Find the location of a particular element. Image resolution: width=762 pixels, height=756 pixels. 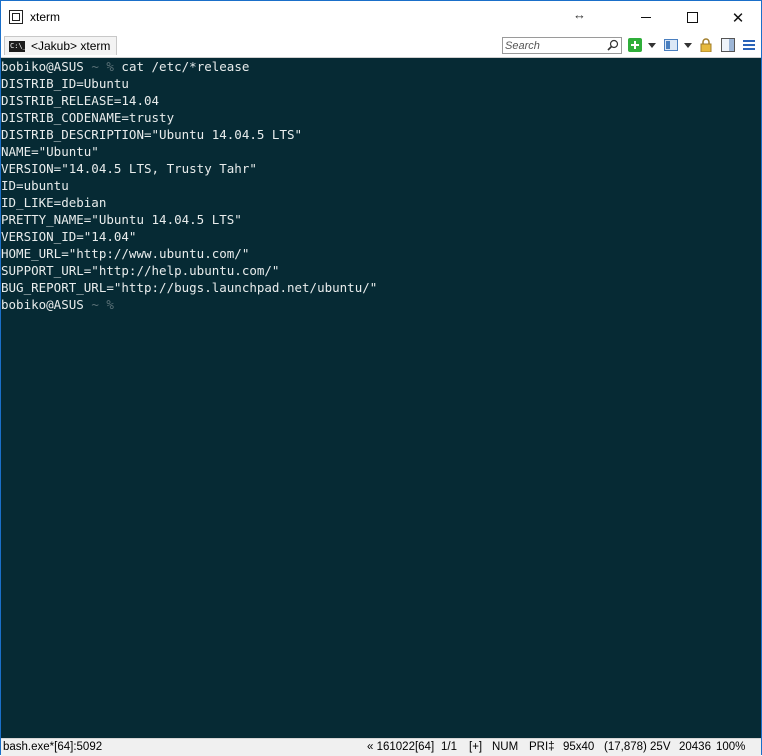

output-line: ID=ubuntu is located at coordinates (35, 185).